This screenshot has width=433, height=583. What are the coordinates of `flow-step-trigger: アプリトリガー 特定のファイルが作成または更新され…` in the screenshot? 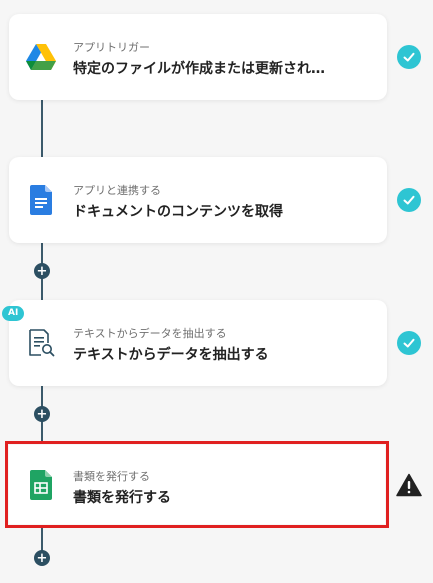 It's located at (198, 57).